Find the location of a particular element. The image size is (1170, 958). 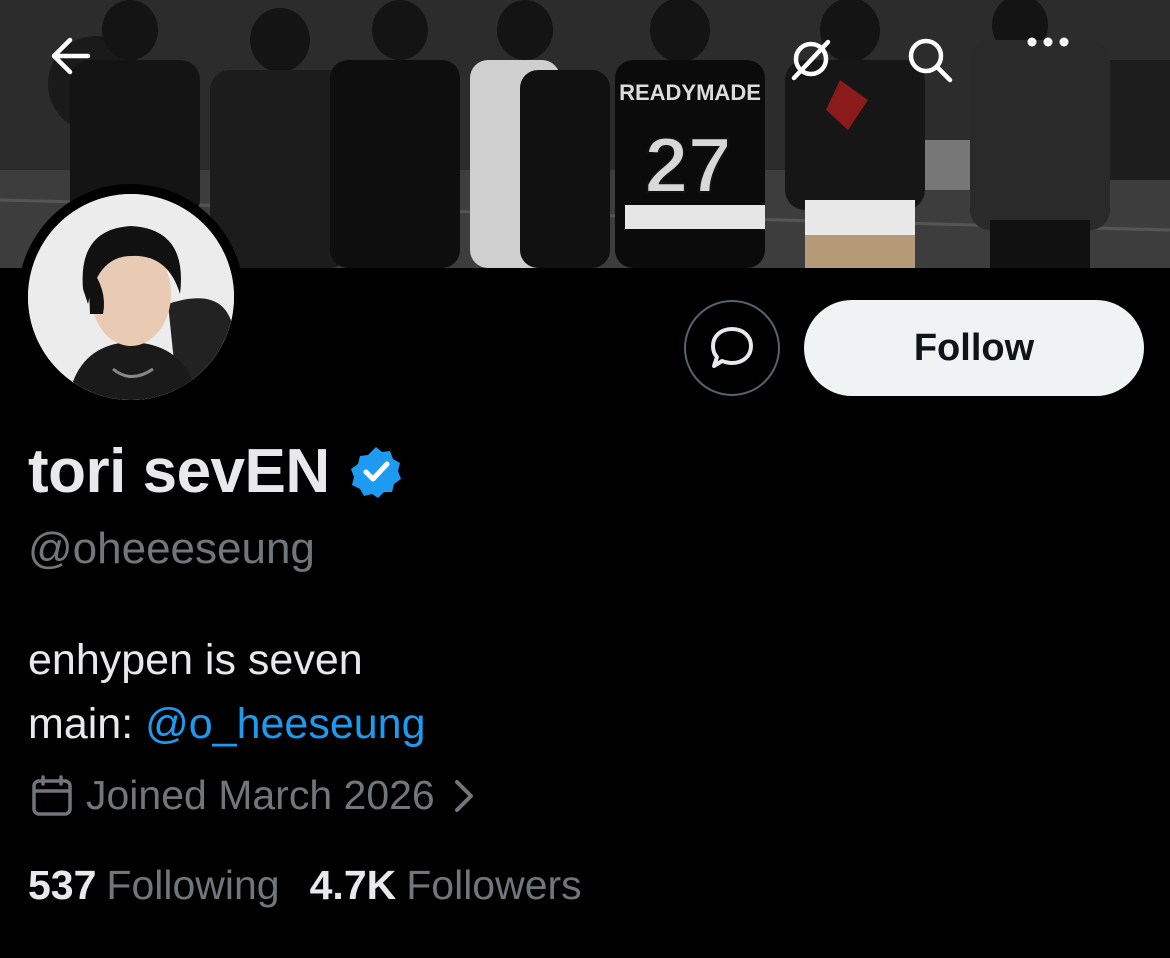

jersey-text: READYMADE is located at coordinates (690, 92).